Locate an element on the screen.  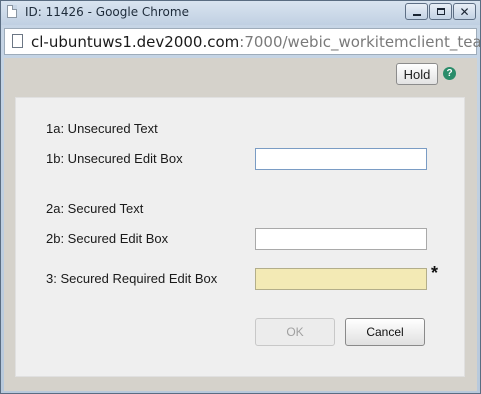
title-bar: ID: 11426 - Google Chrome ✕ is located at coordinates (240, 13).